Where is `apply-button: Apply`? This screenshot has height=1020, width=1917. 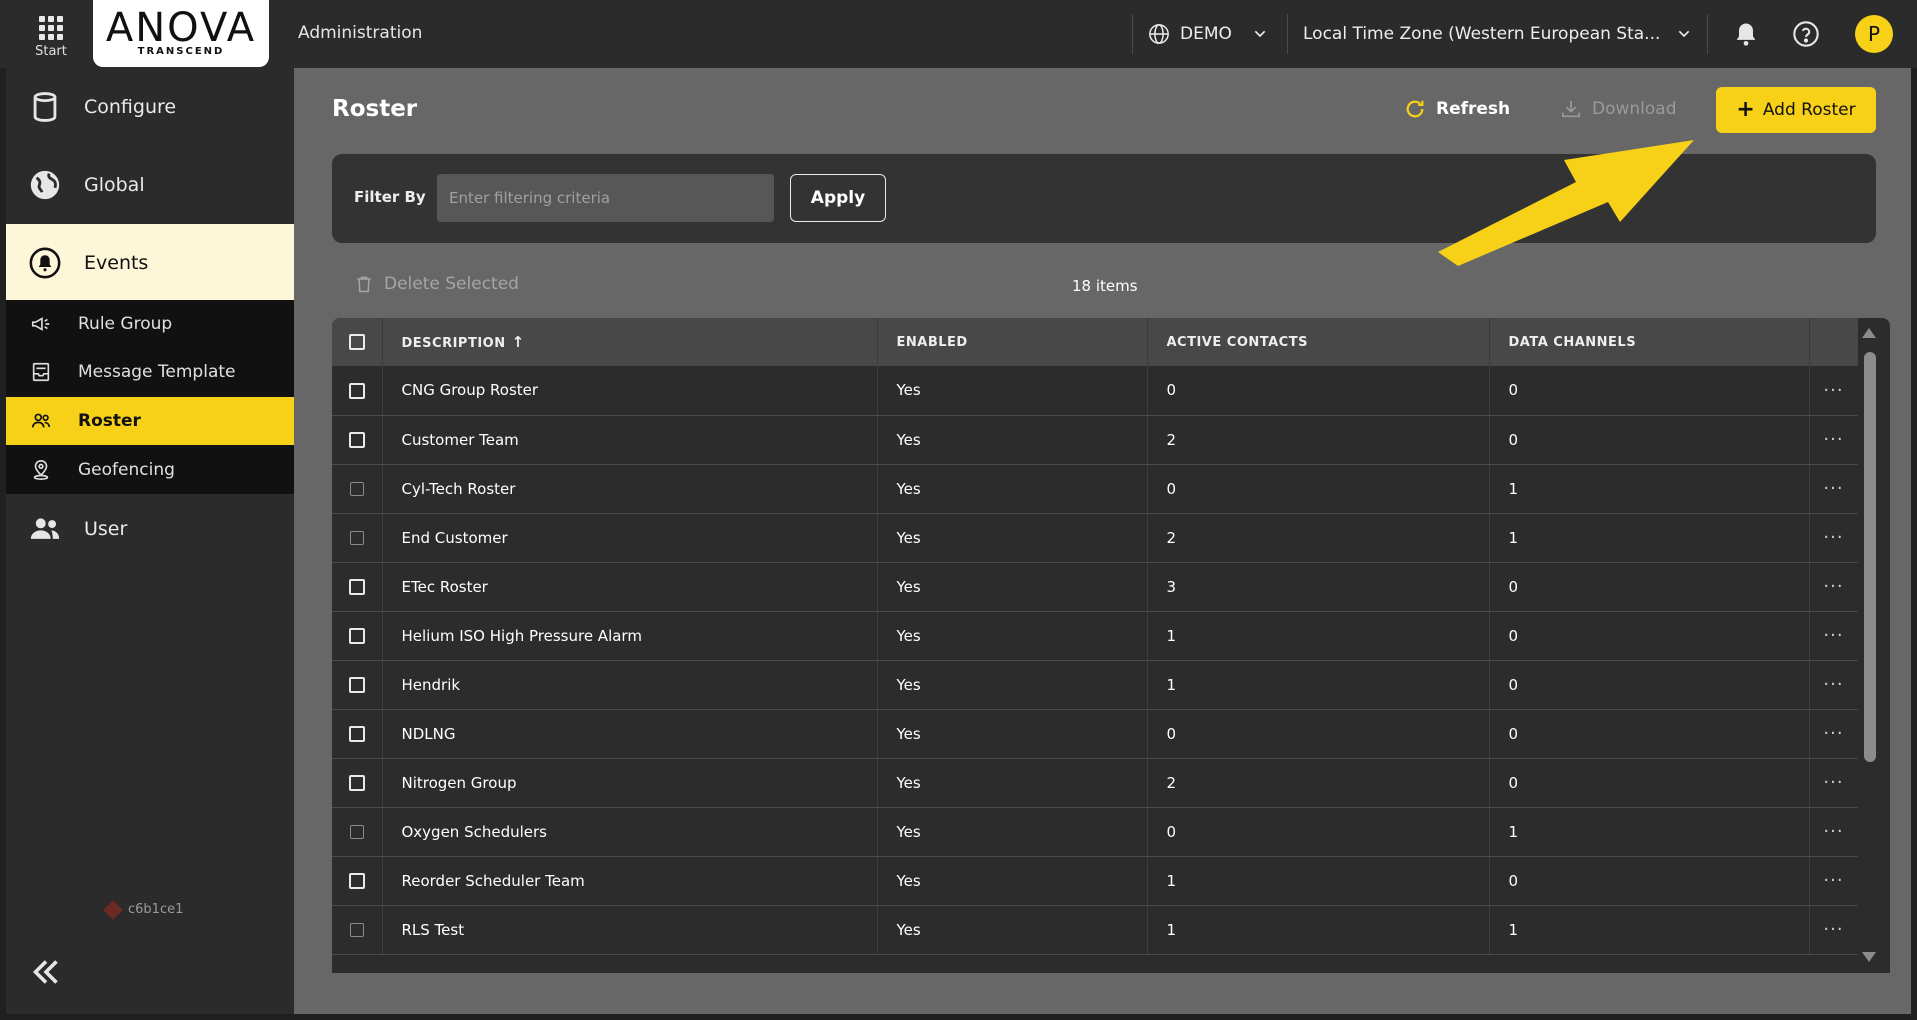
apply-button: Apply is located at coordinates (838, 198).